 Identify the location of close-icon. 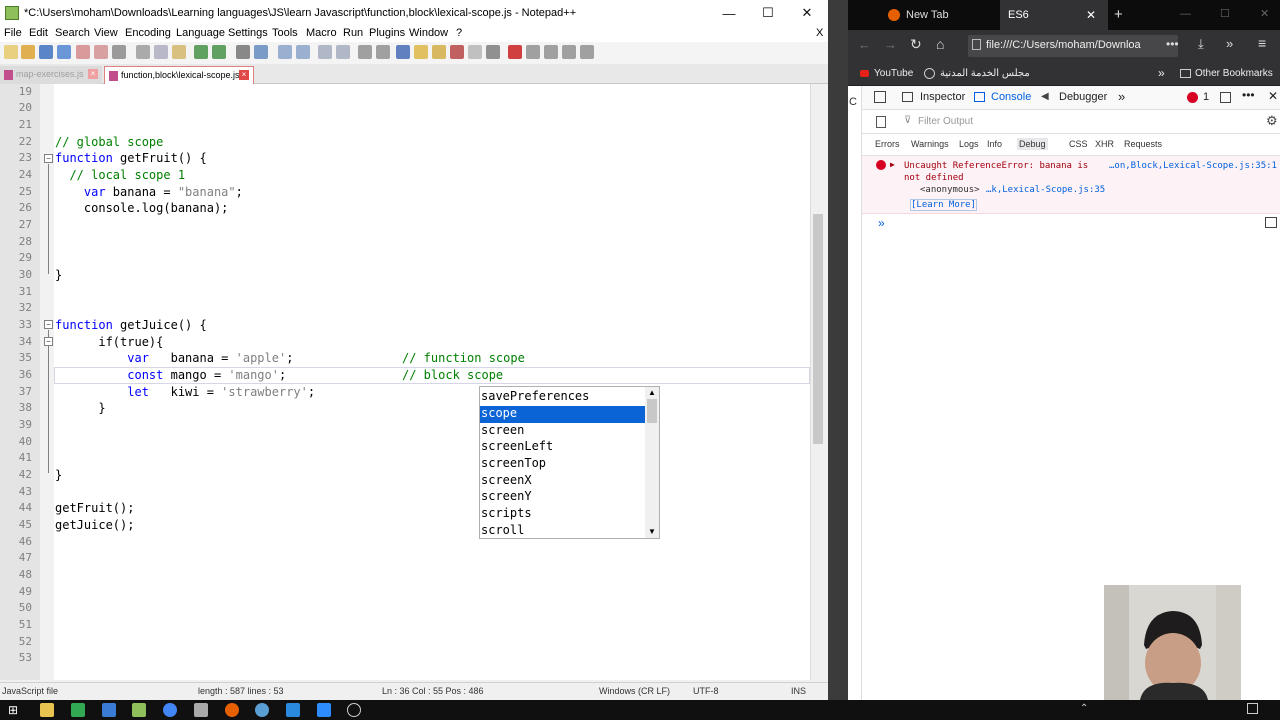
(83, 52).